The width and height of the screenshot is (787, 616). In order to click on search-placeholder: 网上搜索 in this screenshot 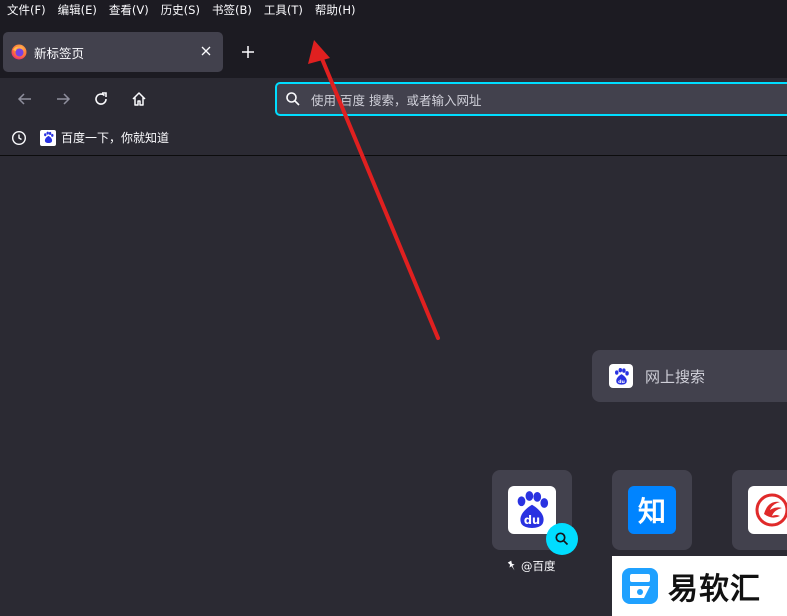, I will do `click(675, 376)`.